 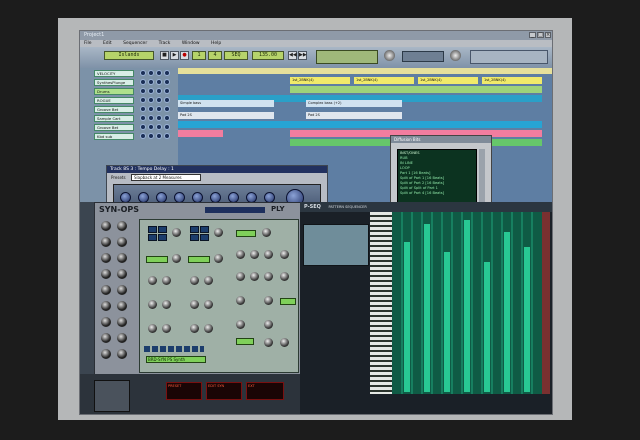 What do you see at coordinates (165, 43) in the screenshot?
I see `menu-track: Track` at bounding box center [165, 43].